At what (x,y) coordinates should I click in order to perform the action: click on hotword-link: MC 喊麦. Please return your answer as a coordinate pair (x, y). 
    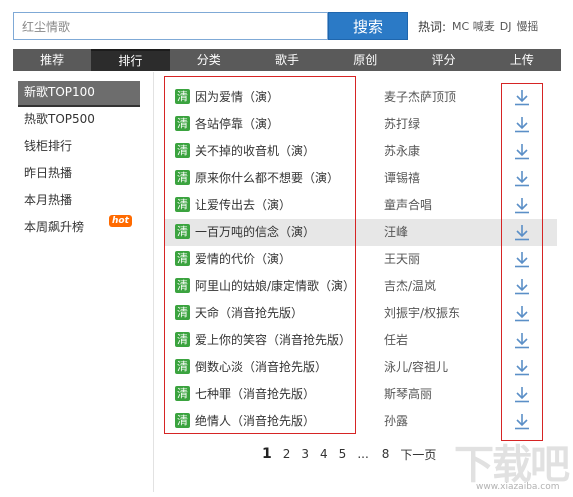
    Looking at the image, I should click on (473, 26).